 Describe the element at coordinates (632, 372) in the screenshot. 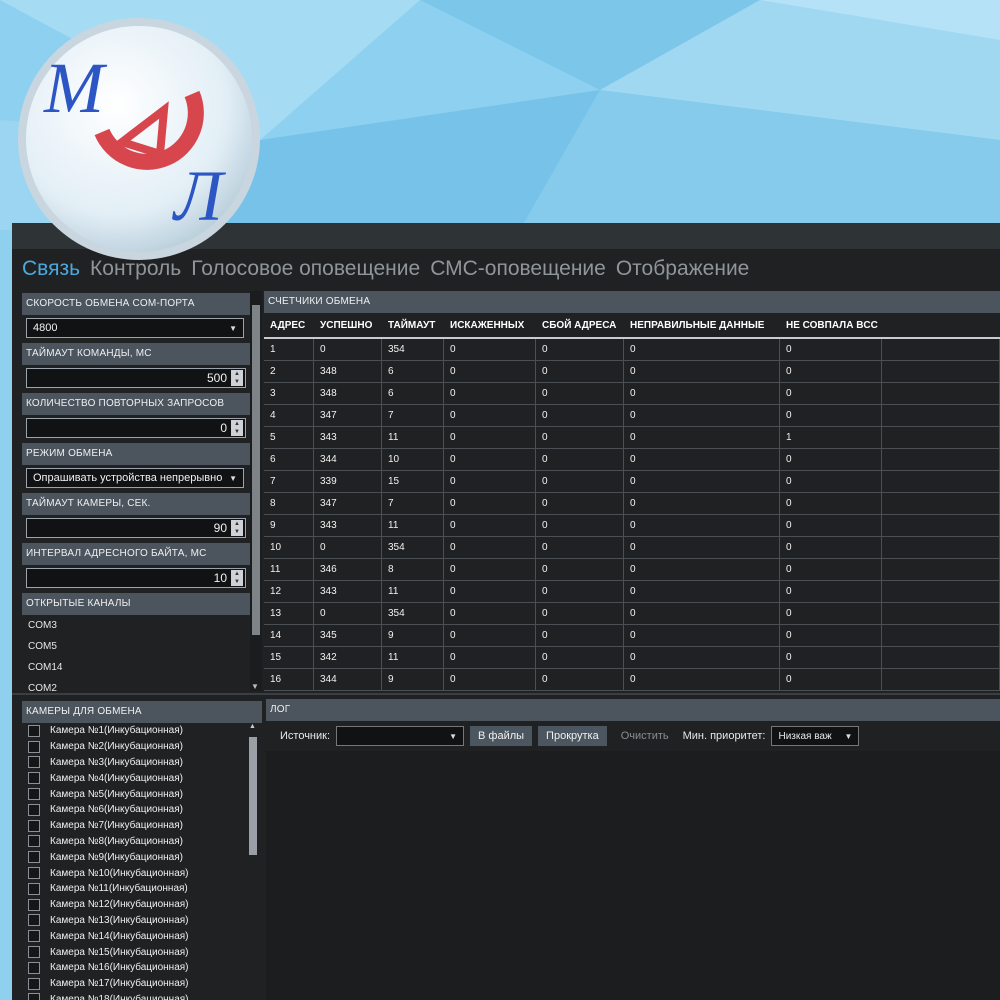

I see `table-row: 2 348 6 0 0 0 0` at that location.